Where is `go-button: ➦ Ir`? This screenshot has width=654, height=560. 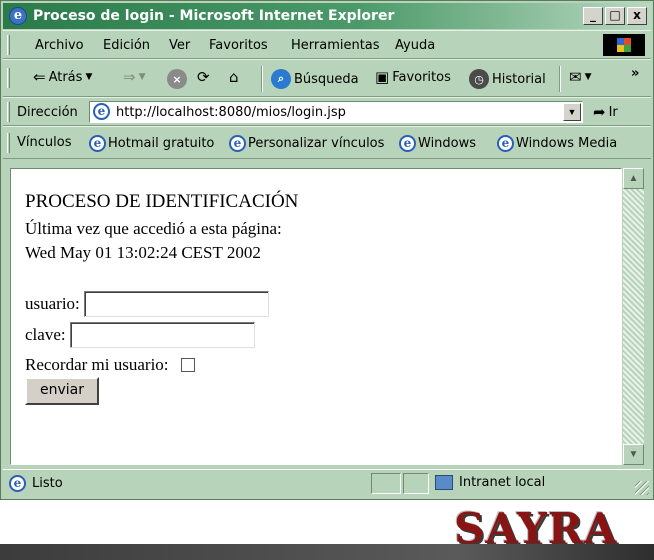 go-button: ➦ Ir is located at coordinates (605, 112).